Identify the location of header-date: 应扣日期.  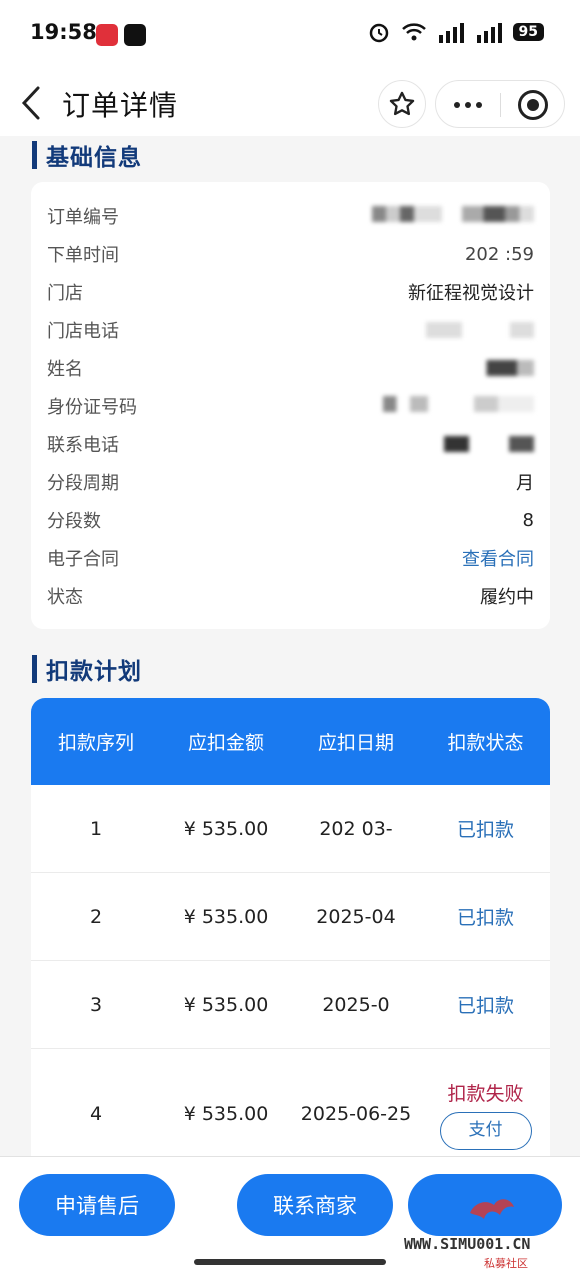
(355, 743).